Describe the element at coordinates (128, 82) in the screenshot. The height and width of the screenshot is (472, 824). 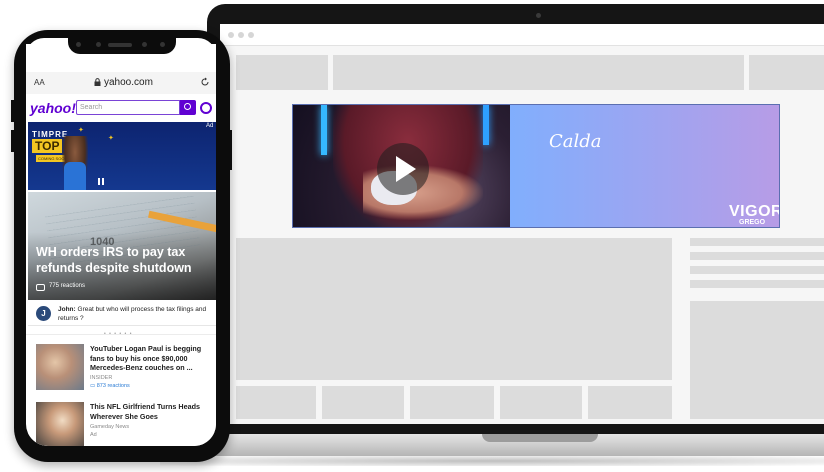
I see `url-text: yahoo.com` at that location.